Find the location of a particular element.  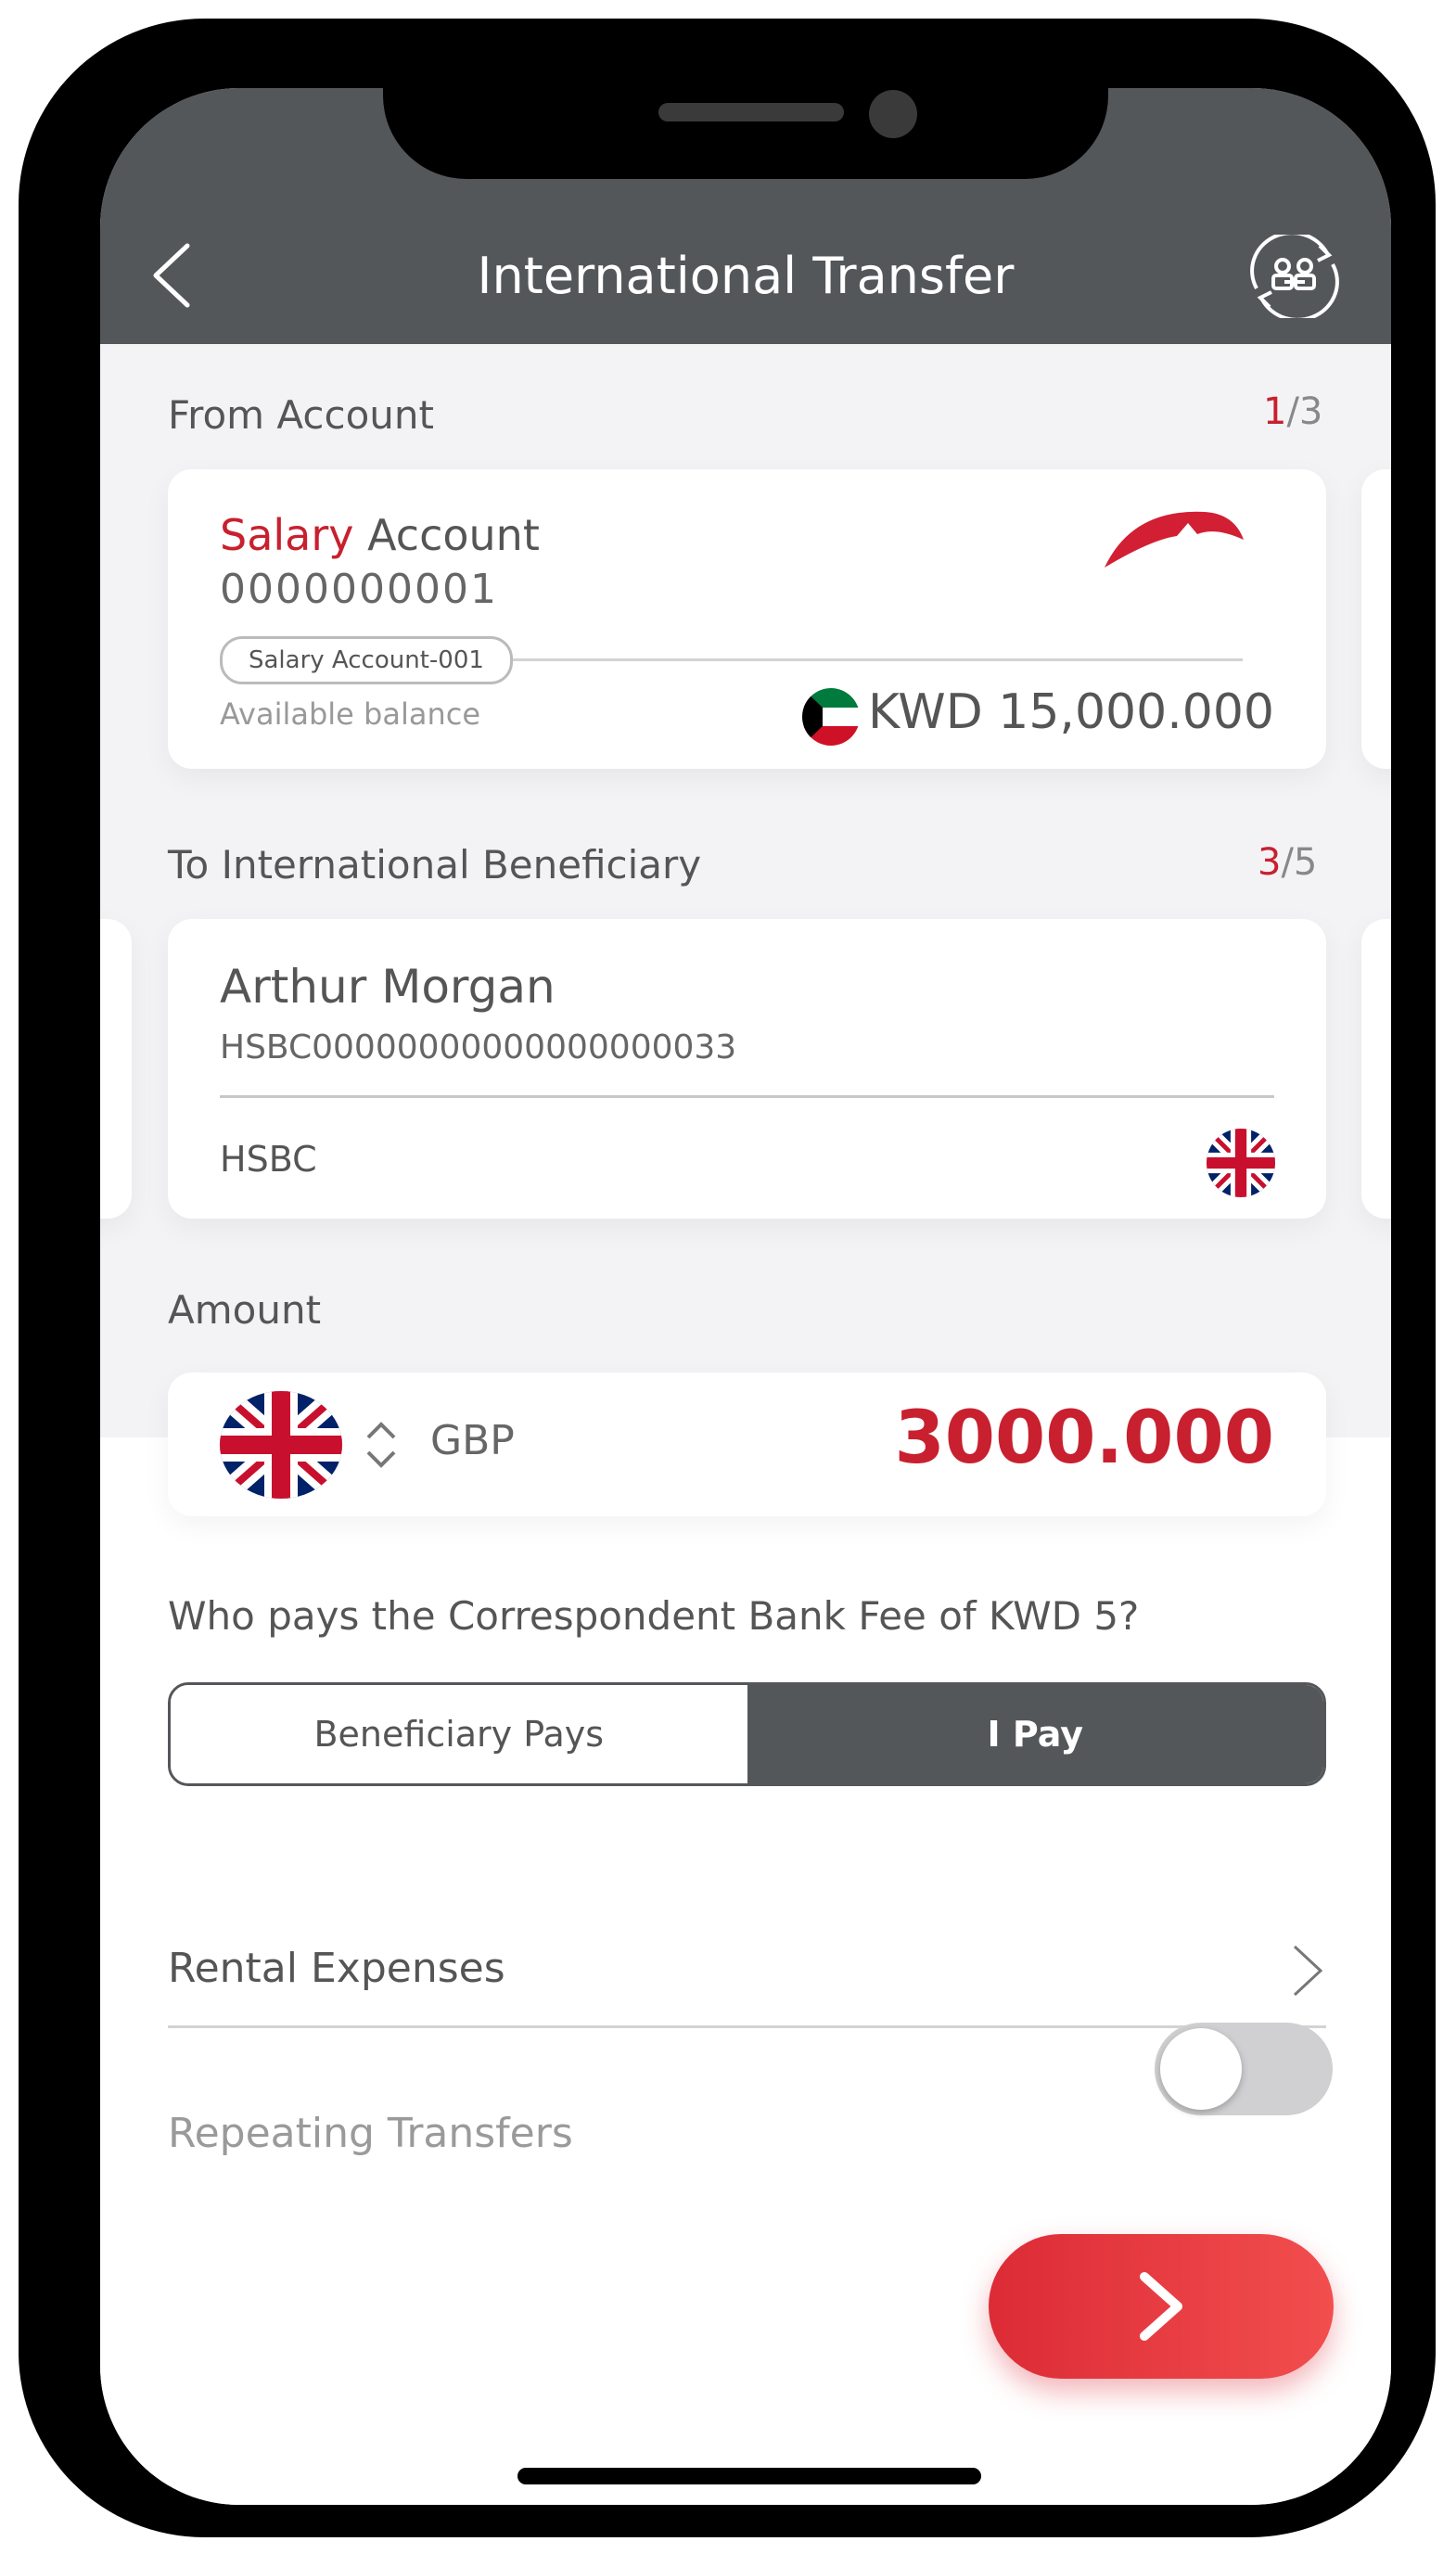

account-name: Salary Account is located at coordinates (380, 535).